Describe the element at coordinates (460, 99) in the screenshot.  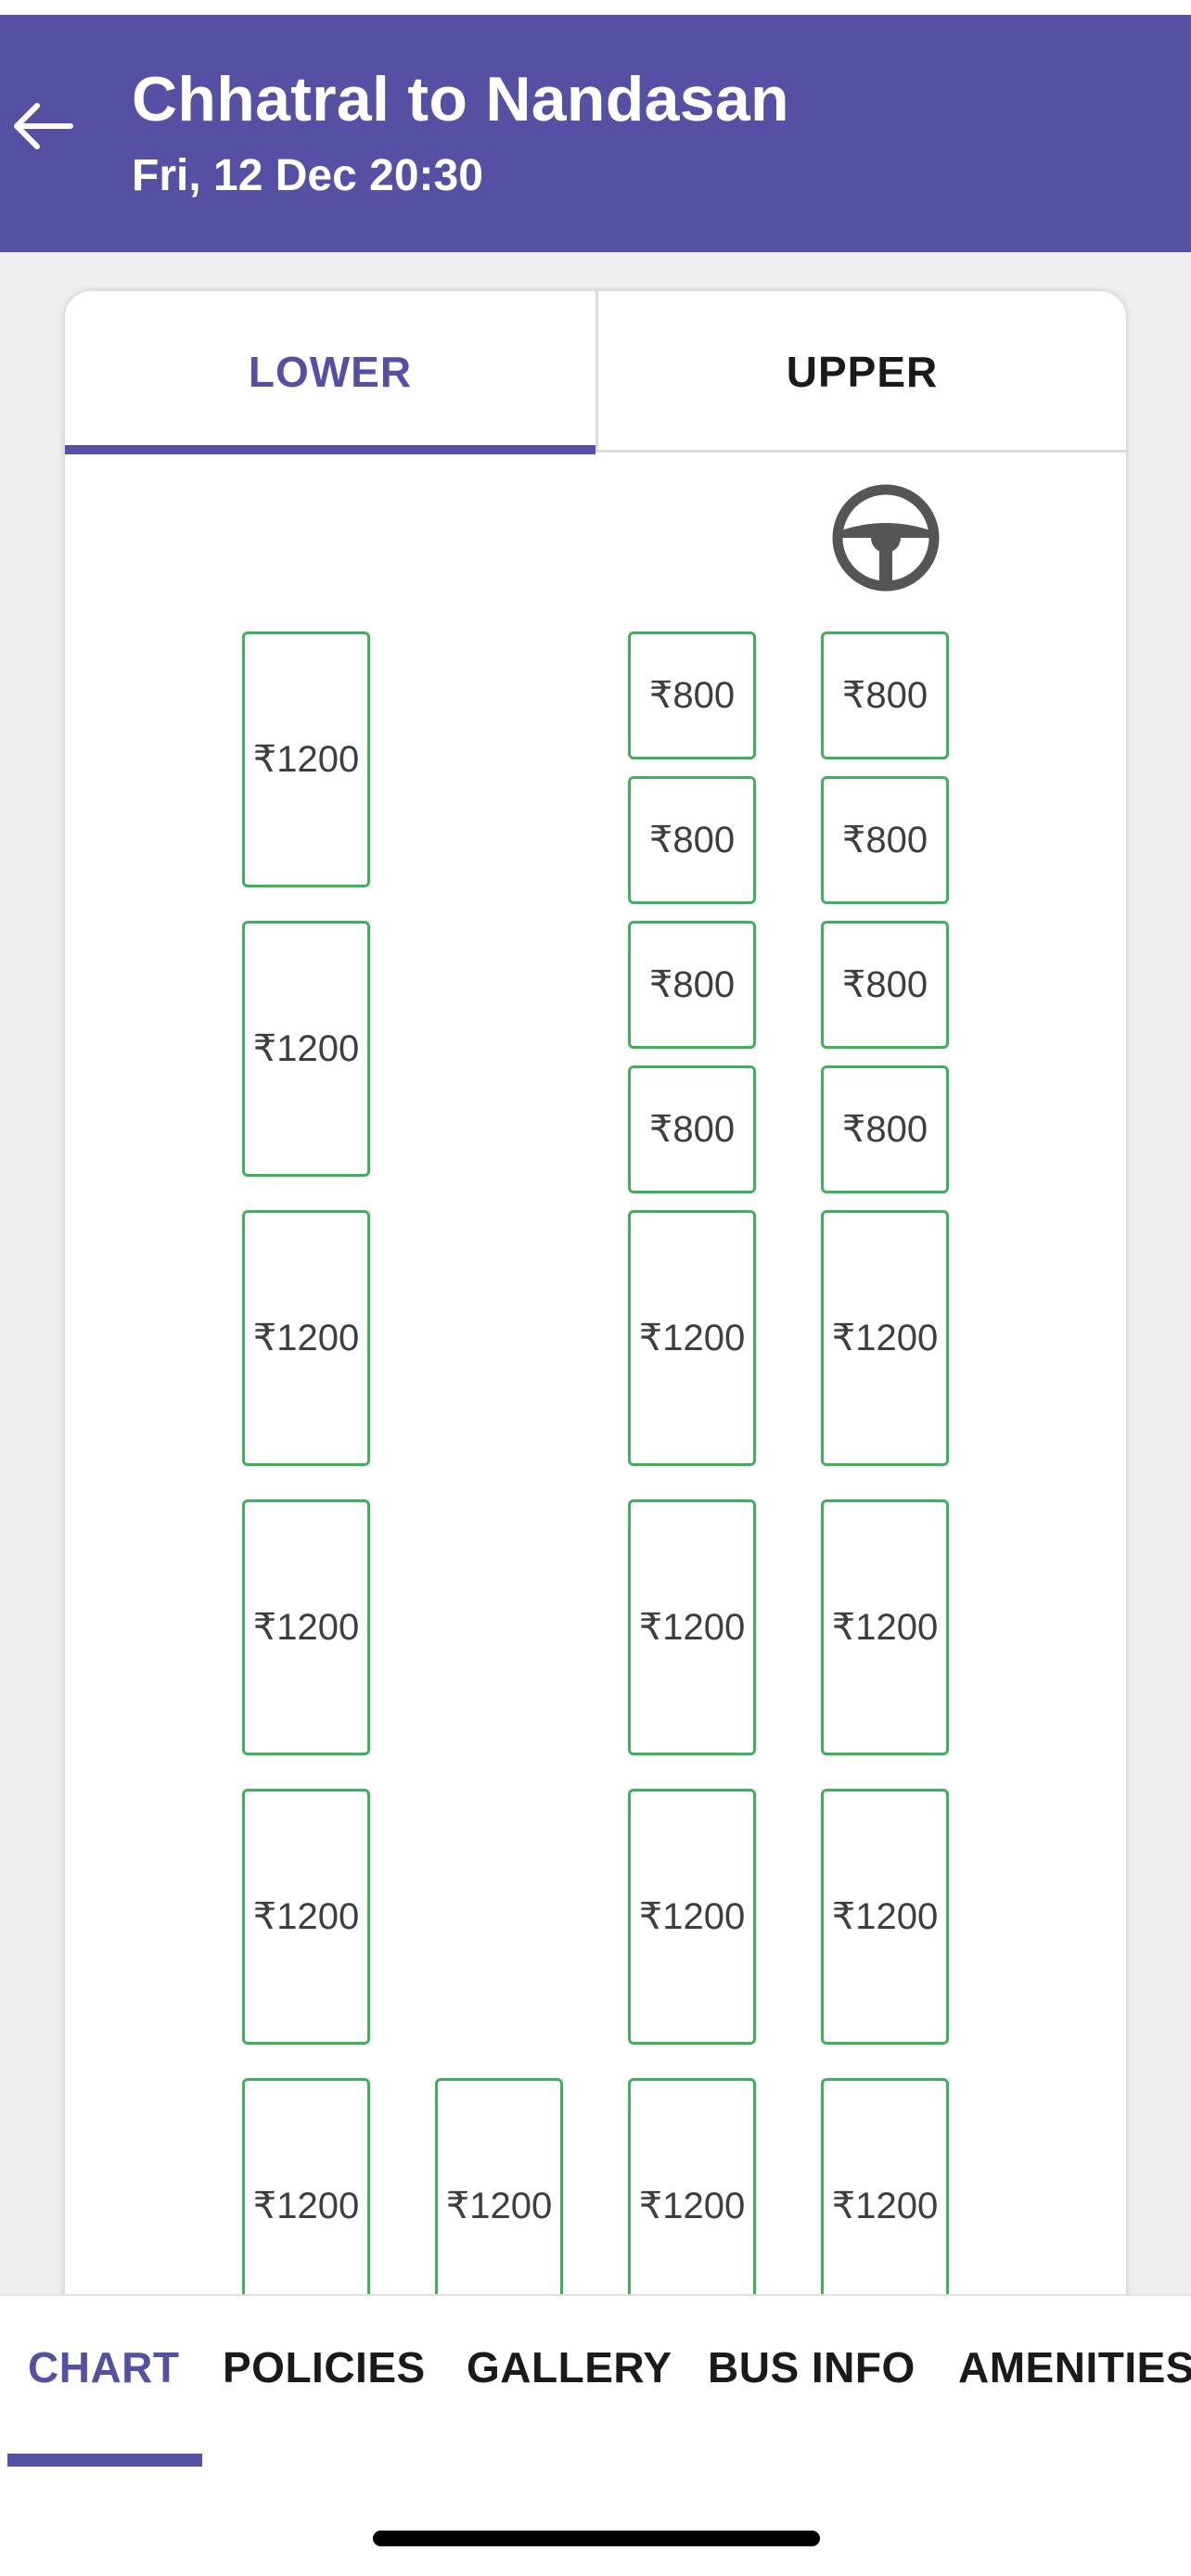
I see `route-title: Chhatral to Nandasan` at that location.